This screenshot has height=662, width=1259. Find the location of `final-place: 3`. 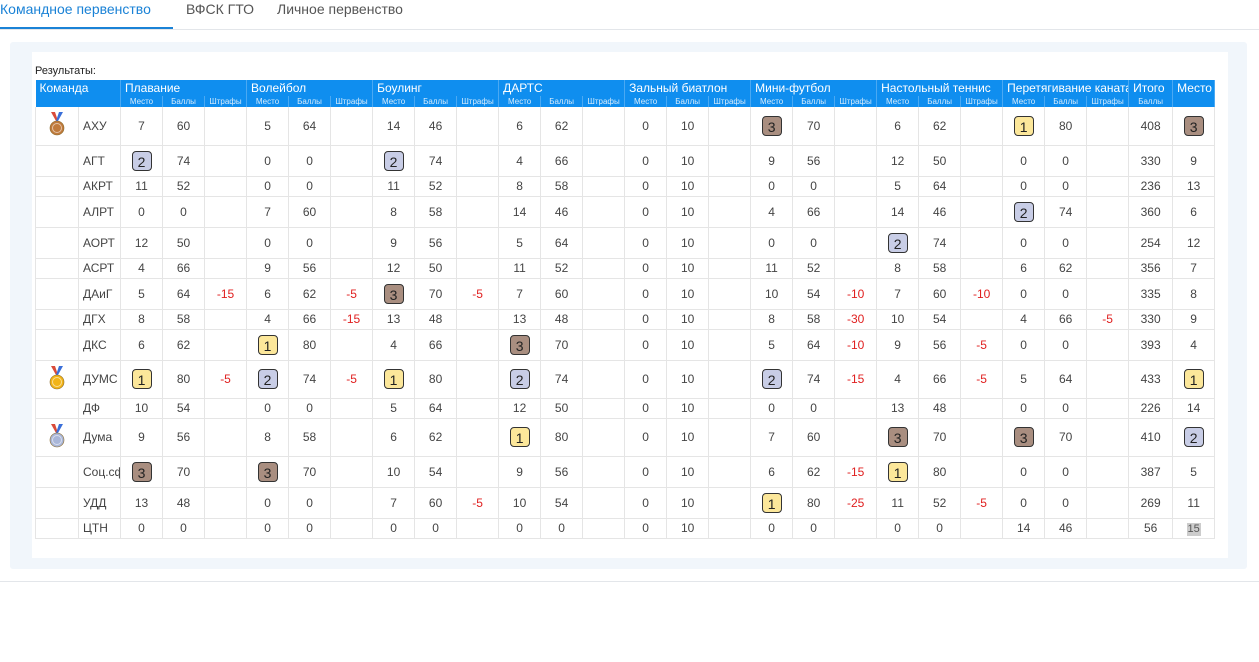

final-place: 3 is located at coordinates (1194, 126).